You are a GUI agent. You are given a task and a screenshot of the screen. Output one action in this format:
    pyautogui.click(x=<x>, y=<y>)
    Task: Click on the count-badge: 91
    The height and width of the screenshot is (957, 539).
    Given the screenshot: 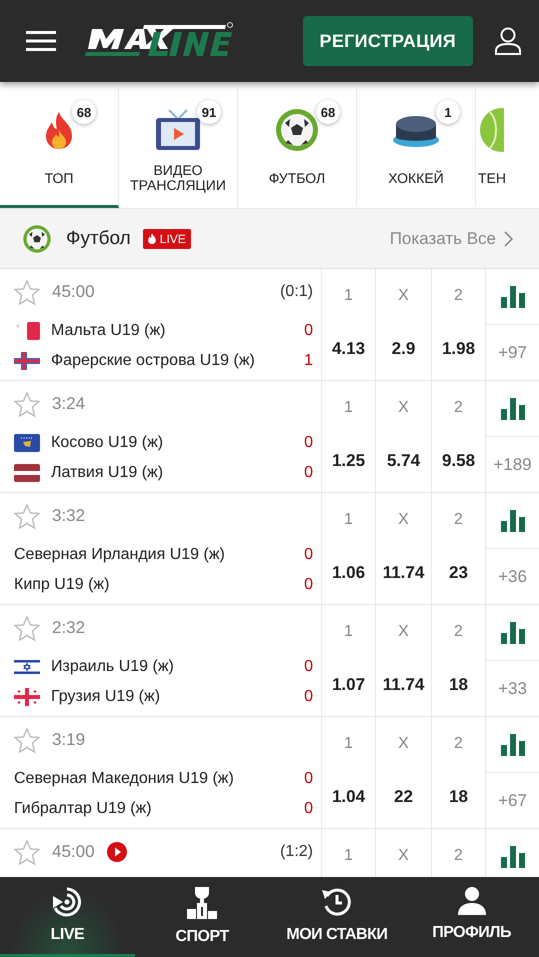 What is the action you would take?
    pyautogui.click(x=209, y=112)
    